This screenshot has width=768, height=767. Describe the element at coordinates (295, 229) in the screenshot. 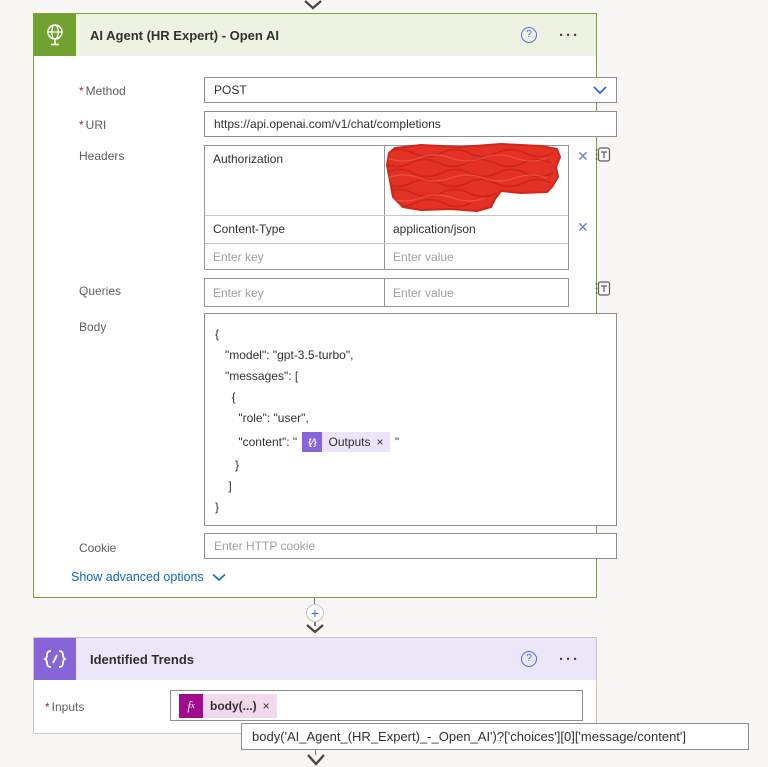

I see `header-key-cell: Content-Type` at that location.